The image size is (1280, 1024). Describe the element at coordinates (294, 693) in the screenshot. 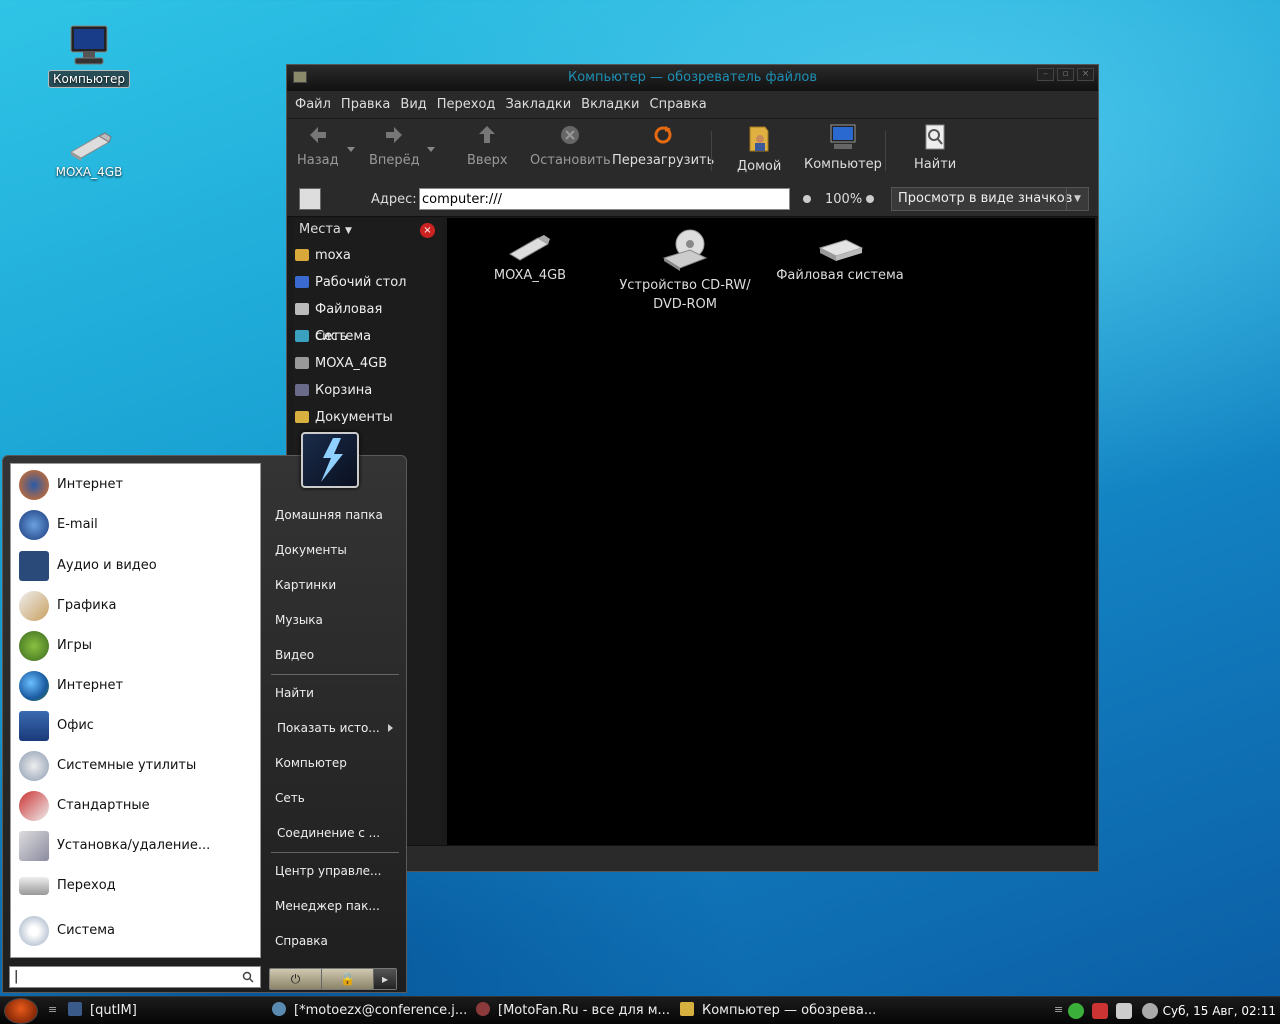

I see `menu-find: Найти` at that location.